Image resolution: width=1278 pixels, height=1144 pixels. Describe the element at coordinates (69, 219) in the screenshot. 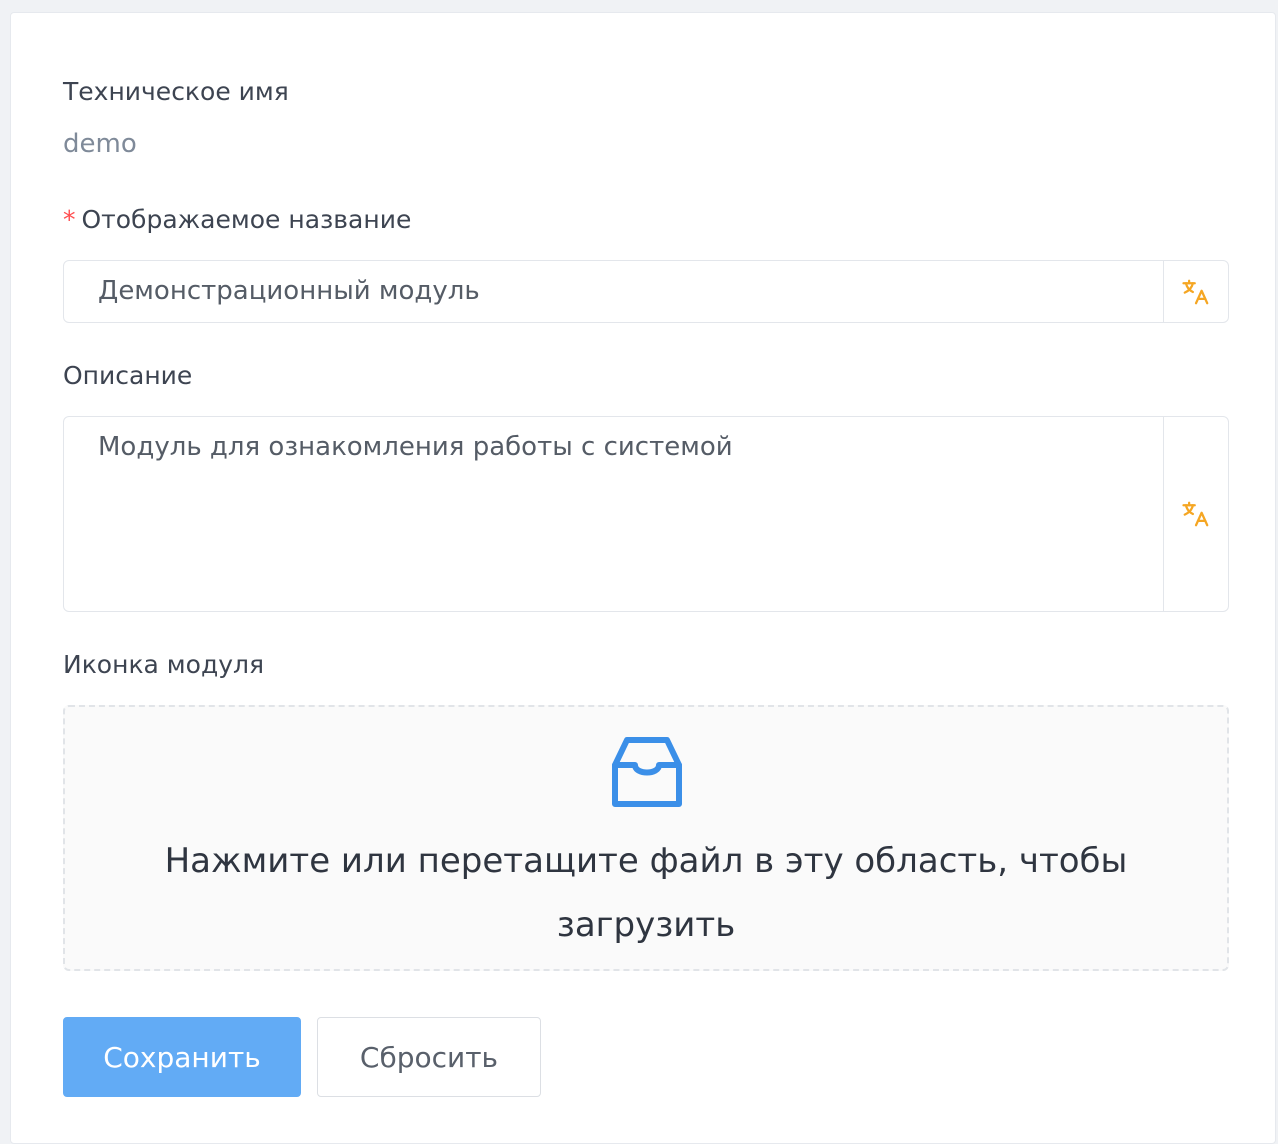

I see `required-mark: *` at that location.